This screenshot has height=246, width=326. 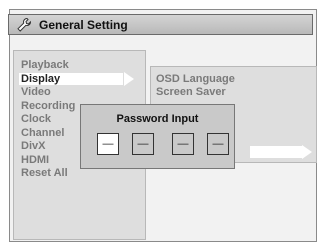 I want to click on wrench-icon, so click(x=24, y=25).